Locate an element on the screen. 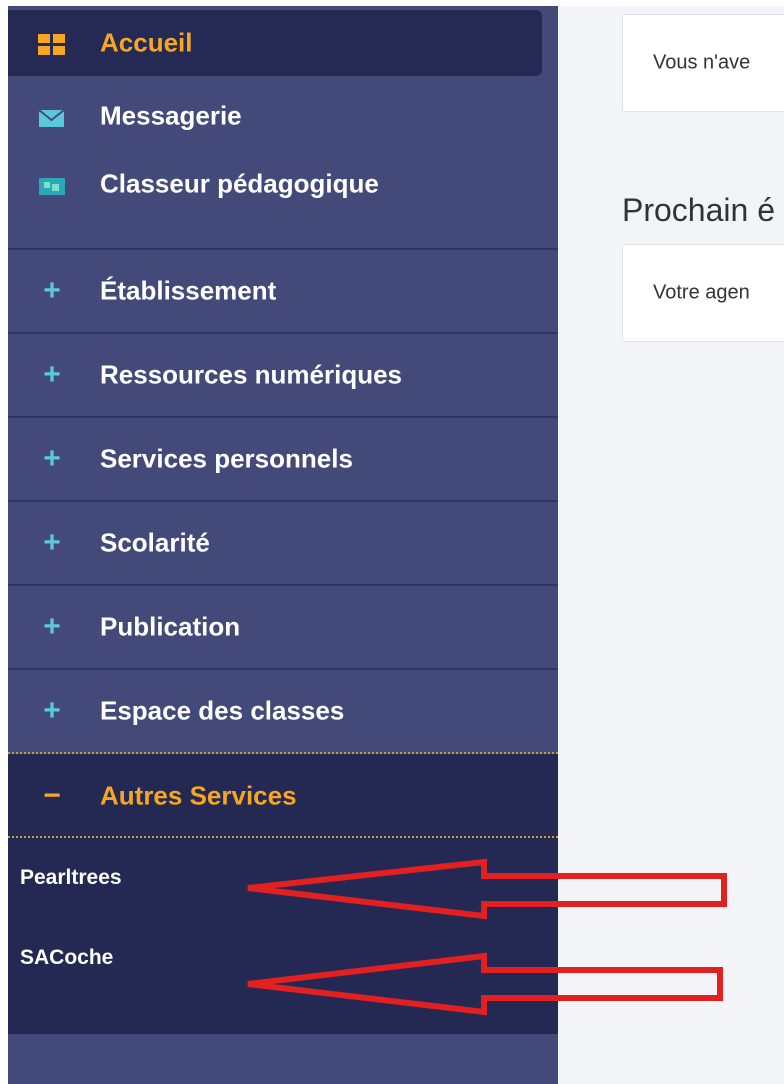 The image size is (784, 1084). sidebar-item-label: Espace des classes is located at coordinates (222, 710).